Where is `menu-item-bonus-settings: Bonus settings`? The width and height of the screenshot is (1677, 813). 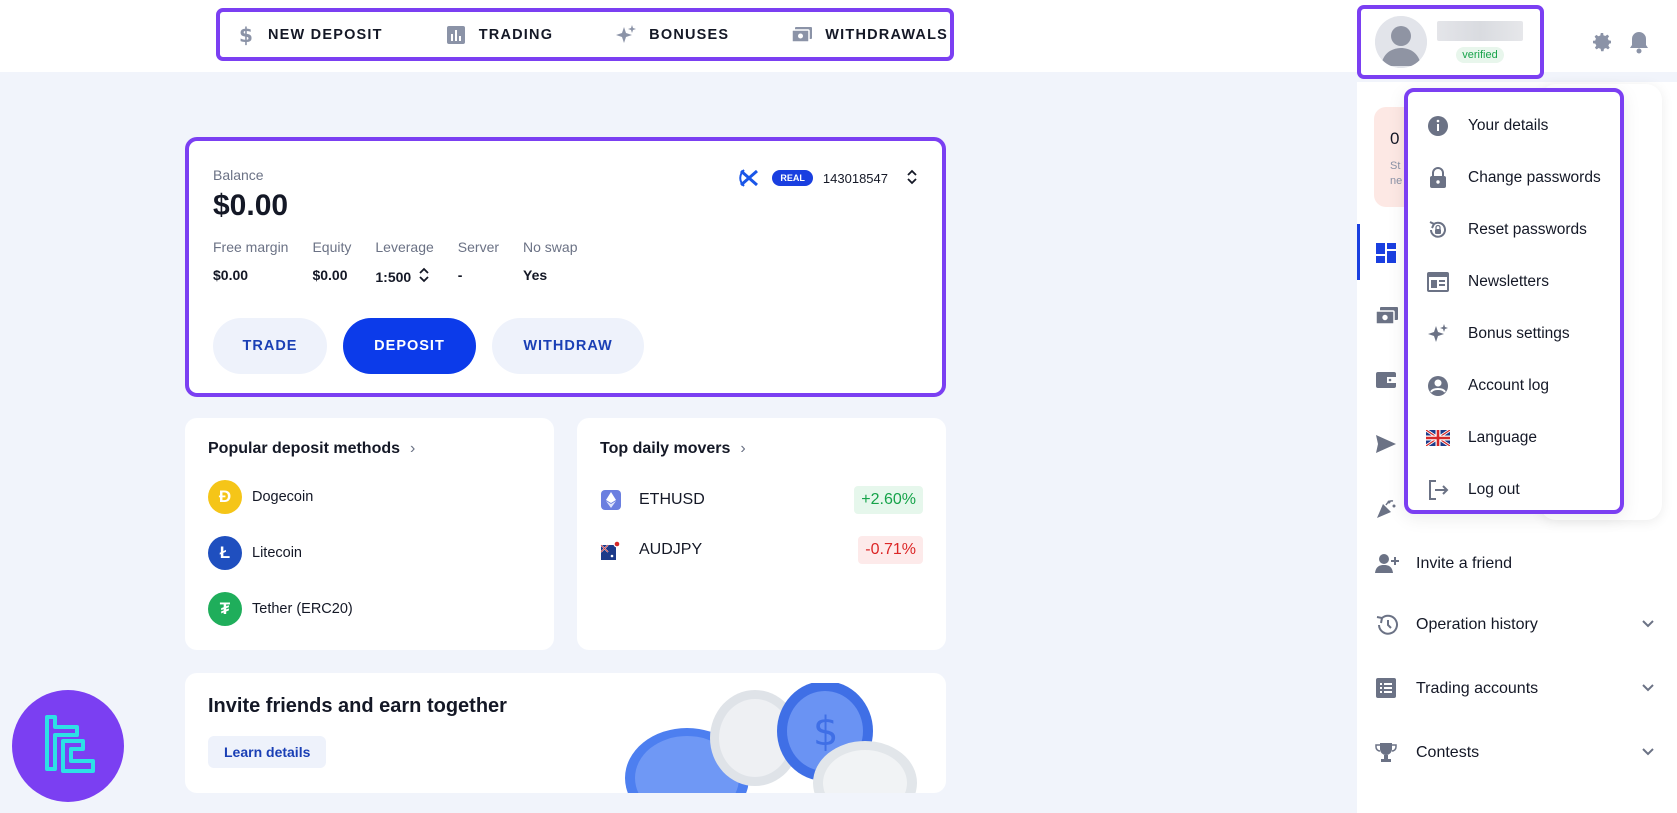
menu-item-bonus-settings: Bonus settings is located at coordinates (1514, 334).